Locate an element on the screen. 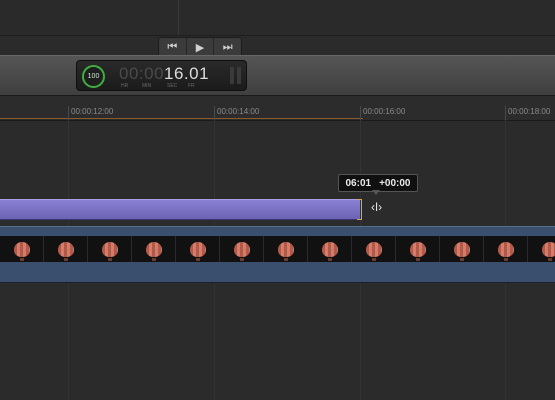 The image size is (555, 400). ruler-range-indicator is located at coordinates (181, 118).